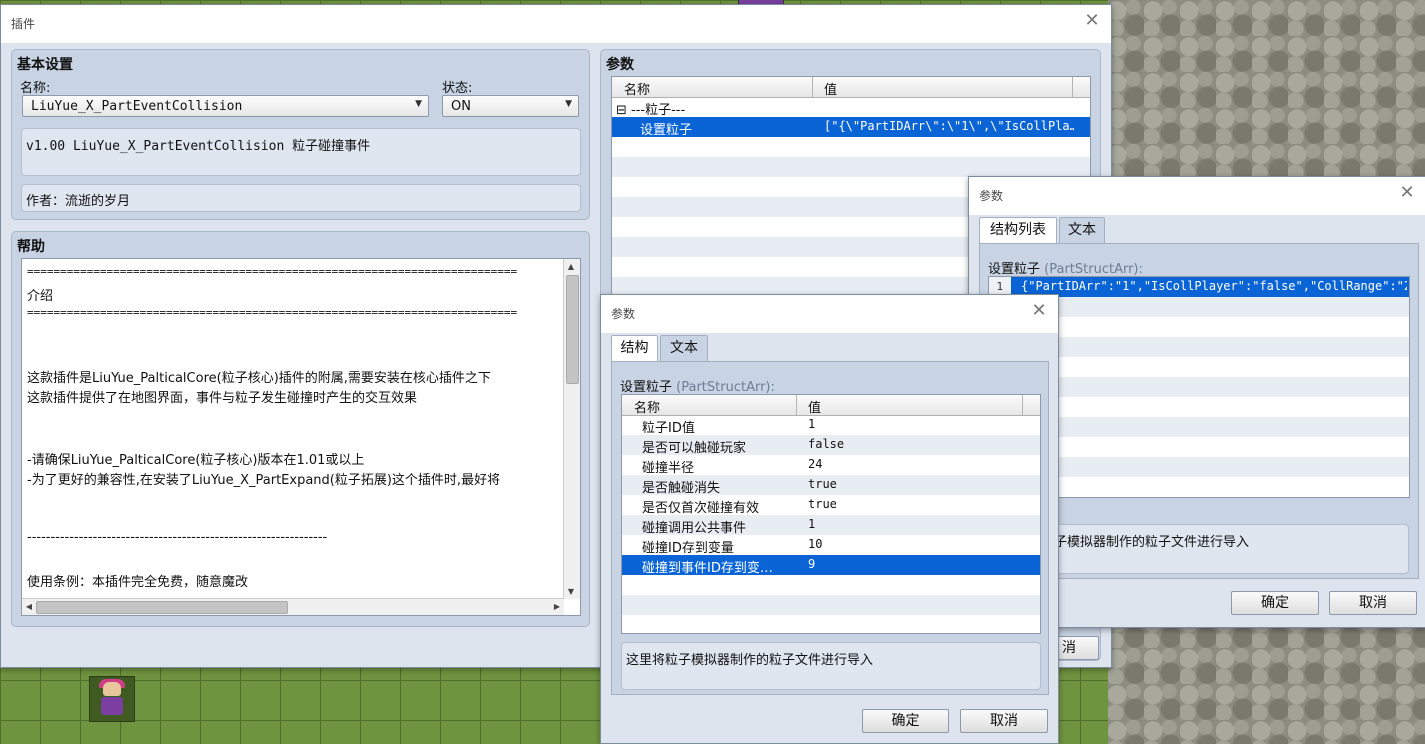 The width and height of the screenshot is (1425, 744). I want to click on struct-field-value: false, so click(826, 444).